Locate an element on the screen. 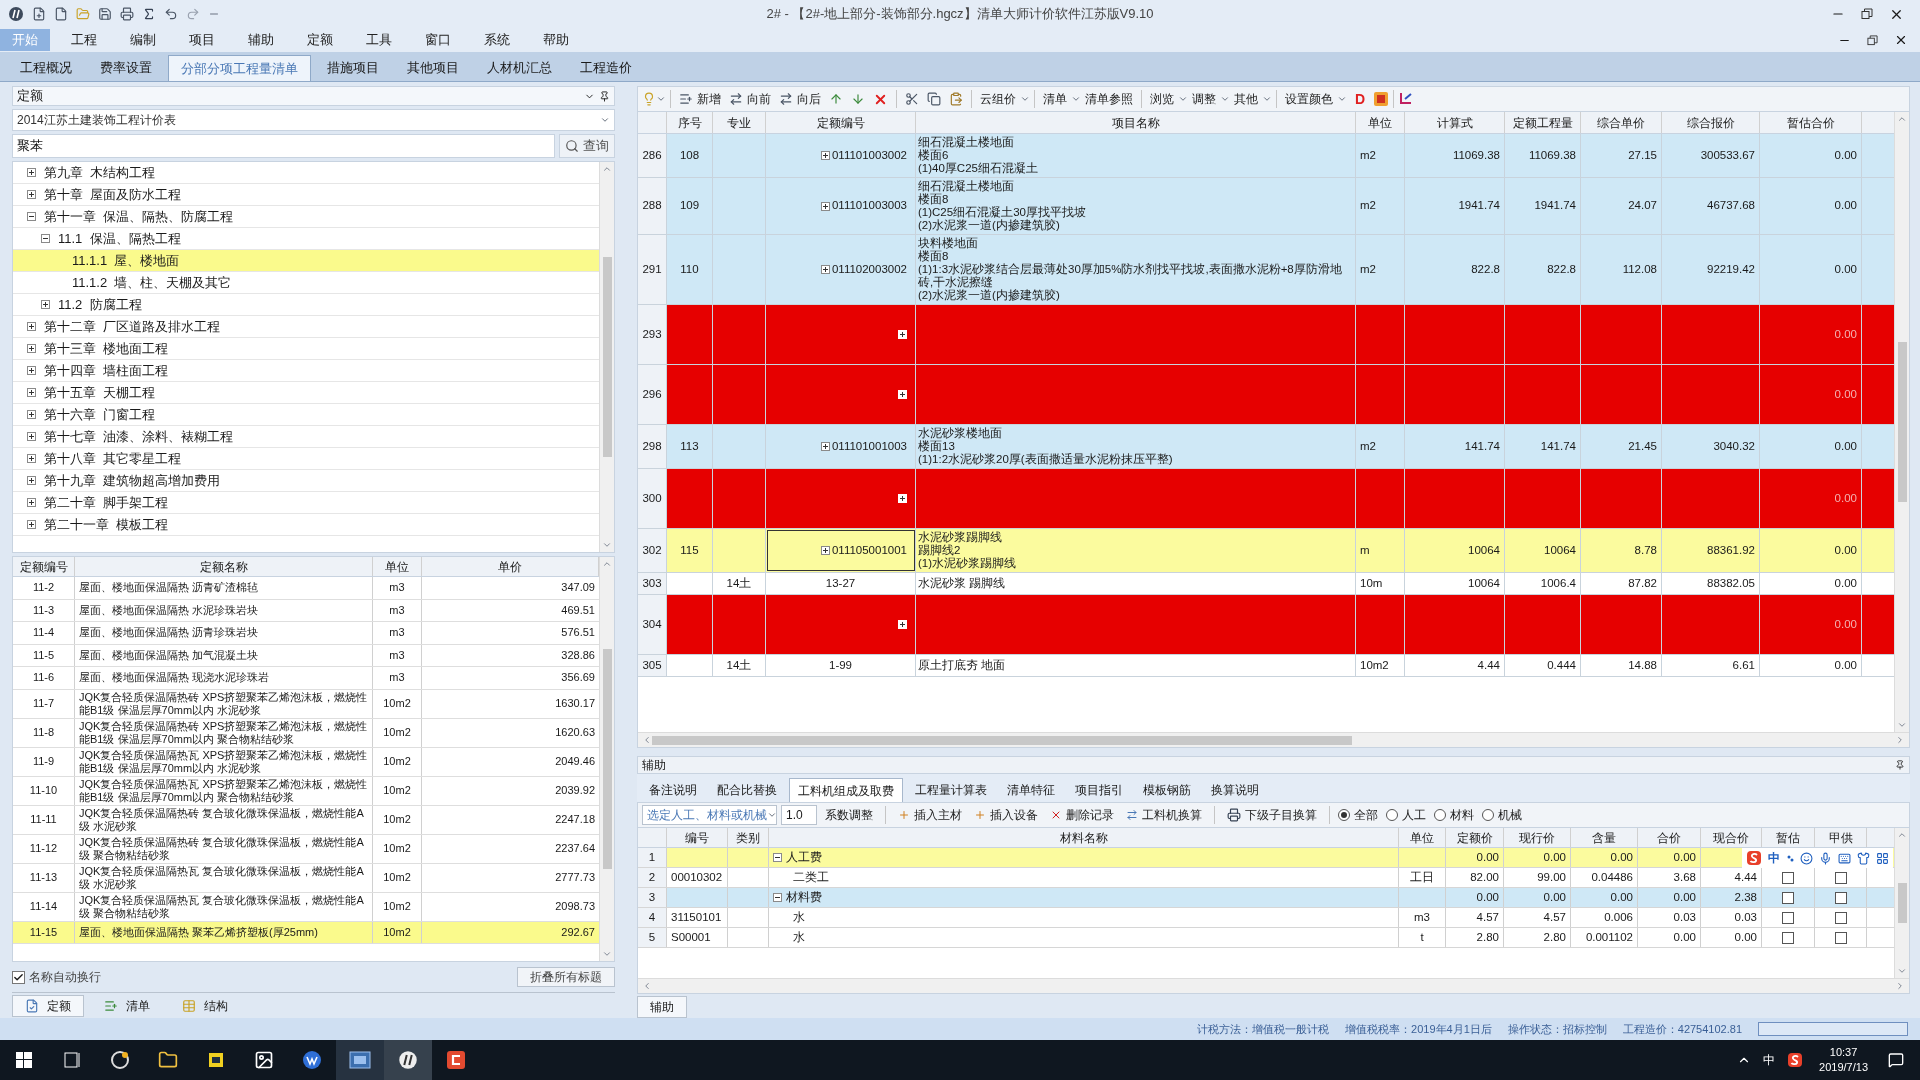  tab: 措施项目 is located at coordinates (353, 68).